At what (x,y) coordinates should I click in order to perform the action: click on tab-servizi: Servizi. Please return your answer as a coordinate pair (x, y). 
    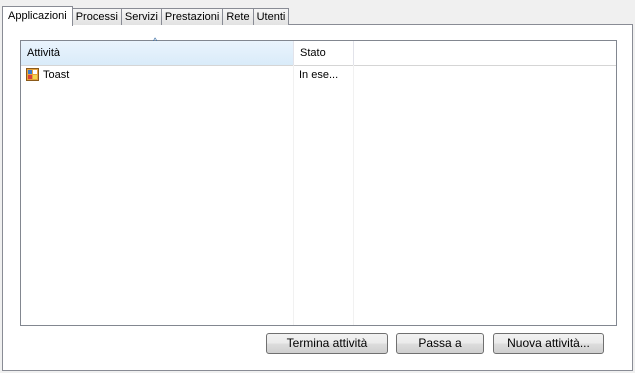
    Looking at the image, I should click on (141, 16).